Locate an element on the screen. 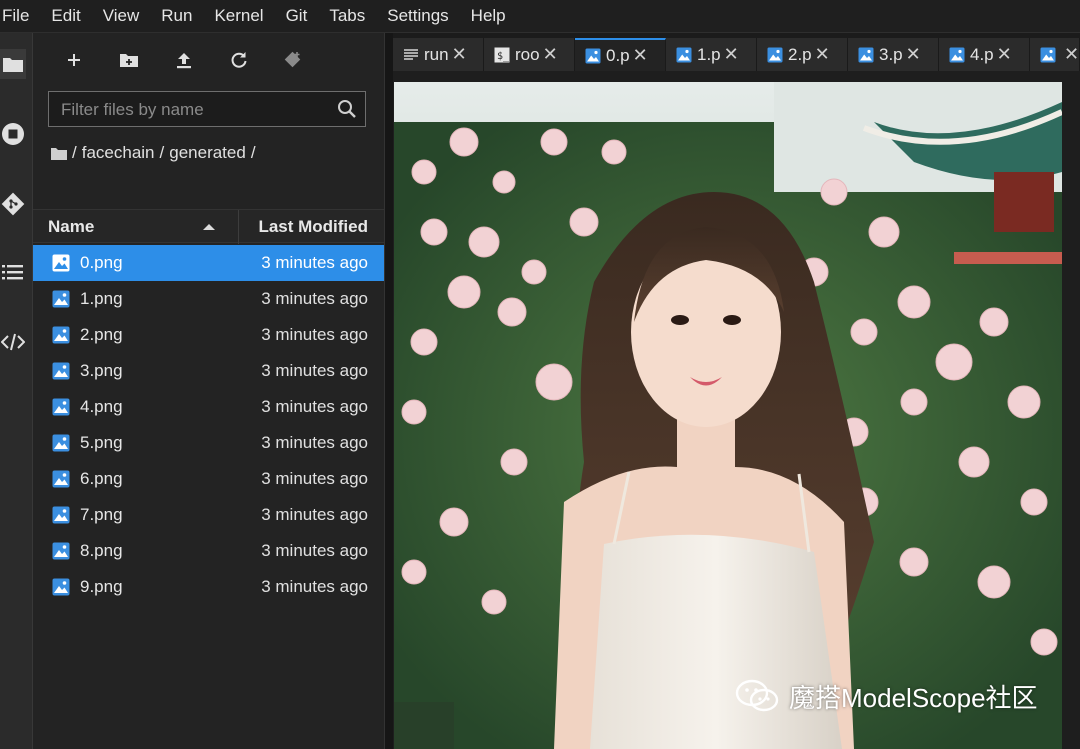 Image resolution: width=1080 pixels, height=749 pixels. file-row: 6.png 3 minutes ago is located at coordinates (208, 479).